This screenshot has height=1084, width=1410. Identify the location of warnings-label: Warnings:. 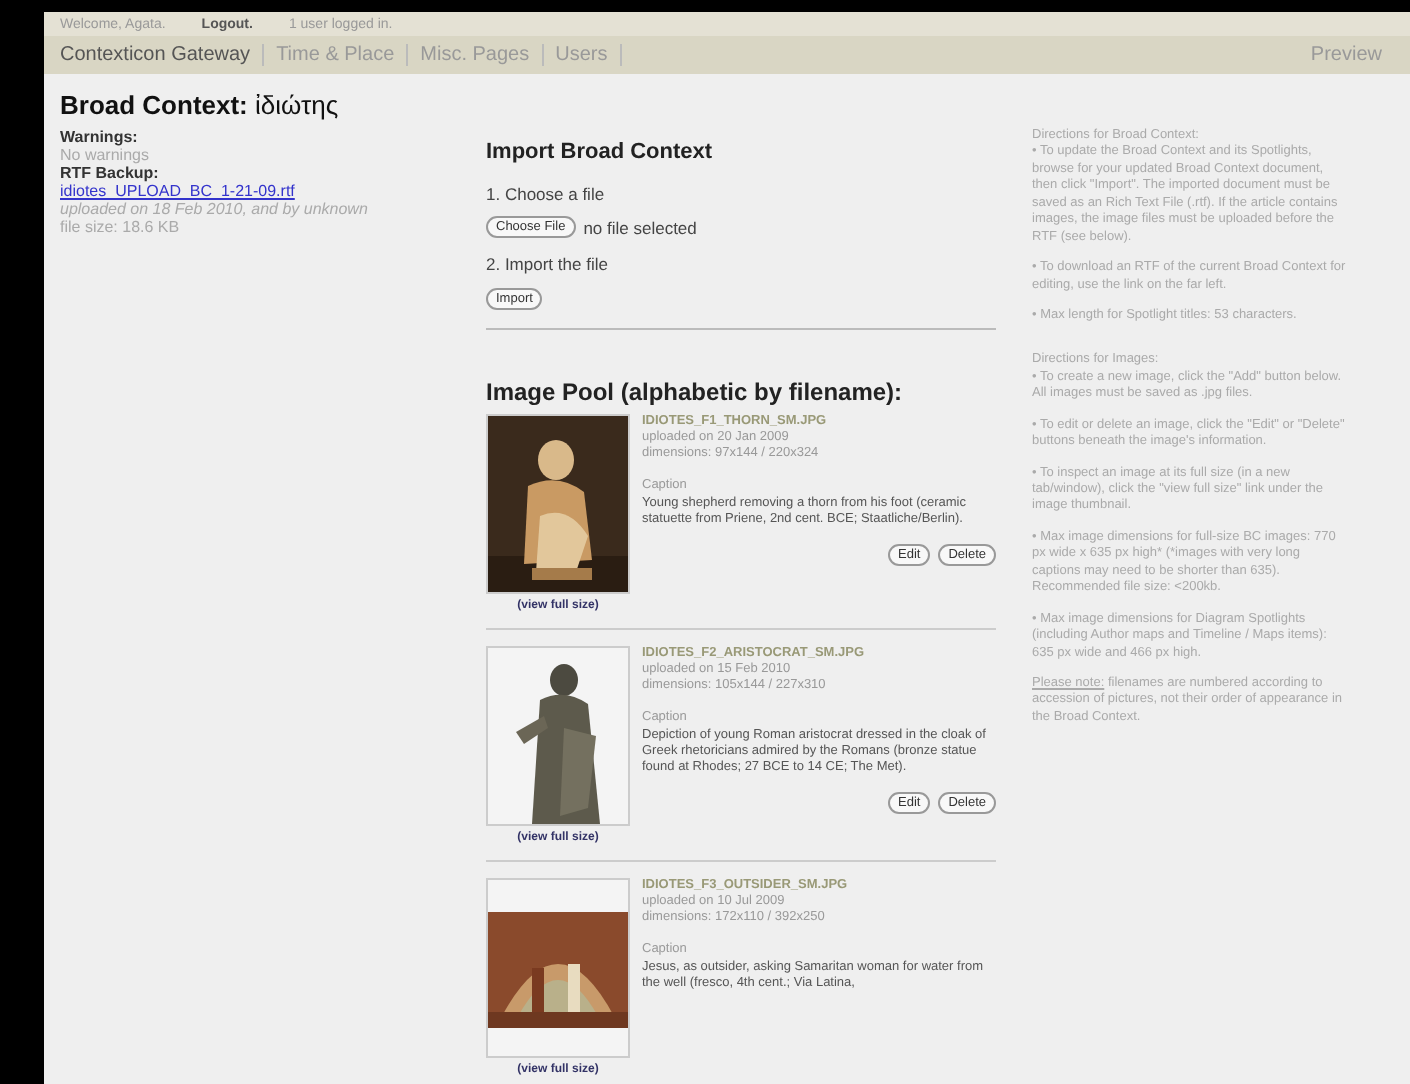
(100, 137).